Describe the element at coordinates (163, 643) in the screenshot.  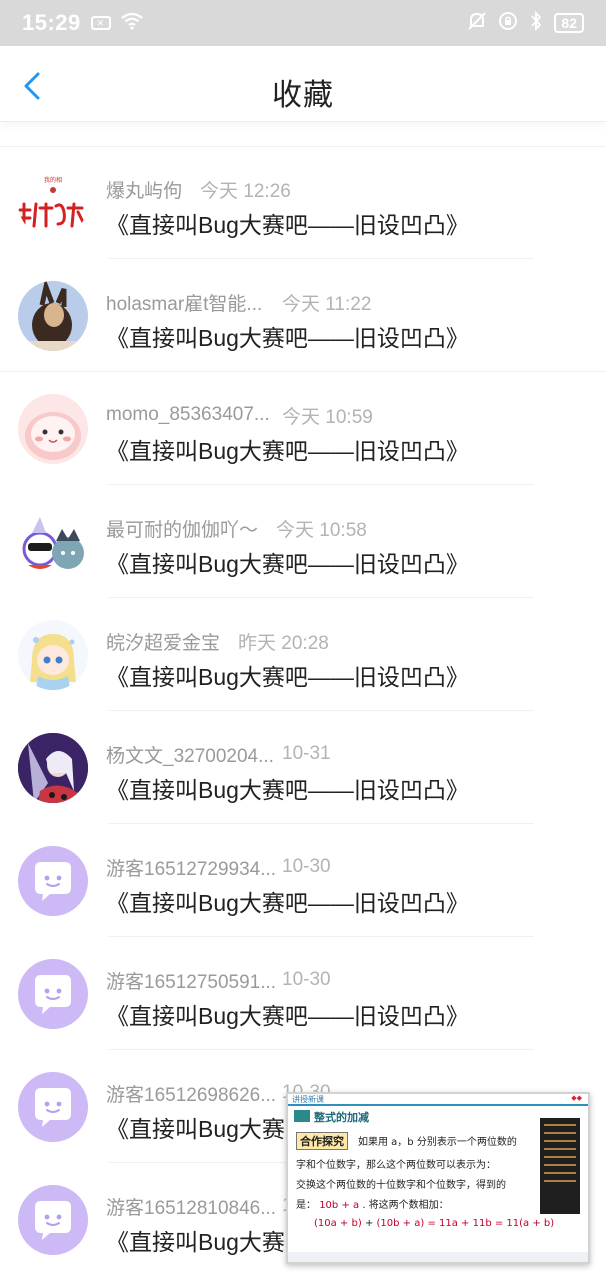
I see `user-name: 皖汐超爱金宝` at that location.